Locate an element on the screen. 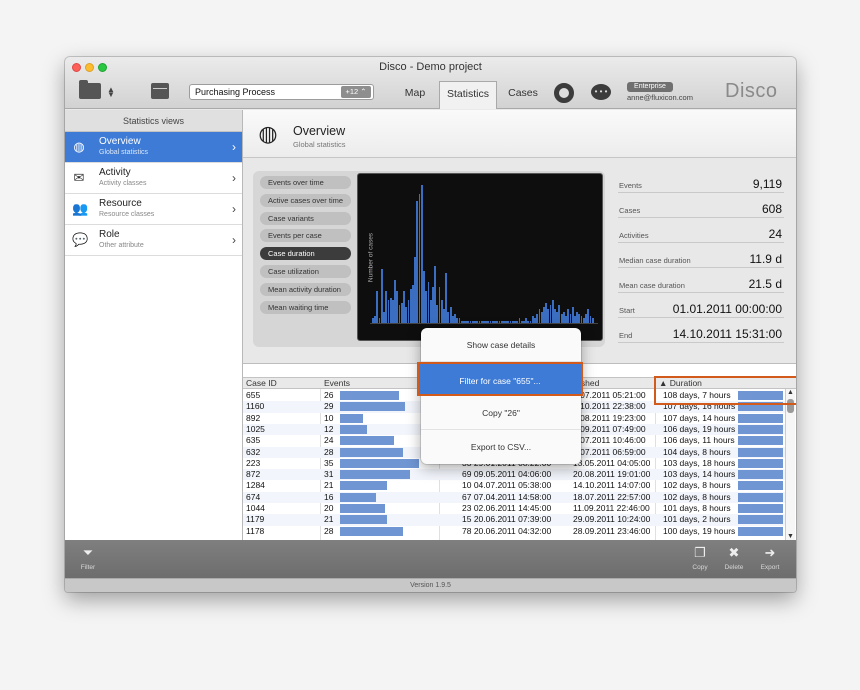 The height and width of the screenshot is (690, 860). cell-started: 67 07.04.2011 14:58:00 is located at coordinates (507, 496).